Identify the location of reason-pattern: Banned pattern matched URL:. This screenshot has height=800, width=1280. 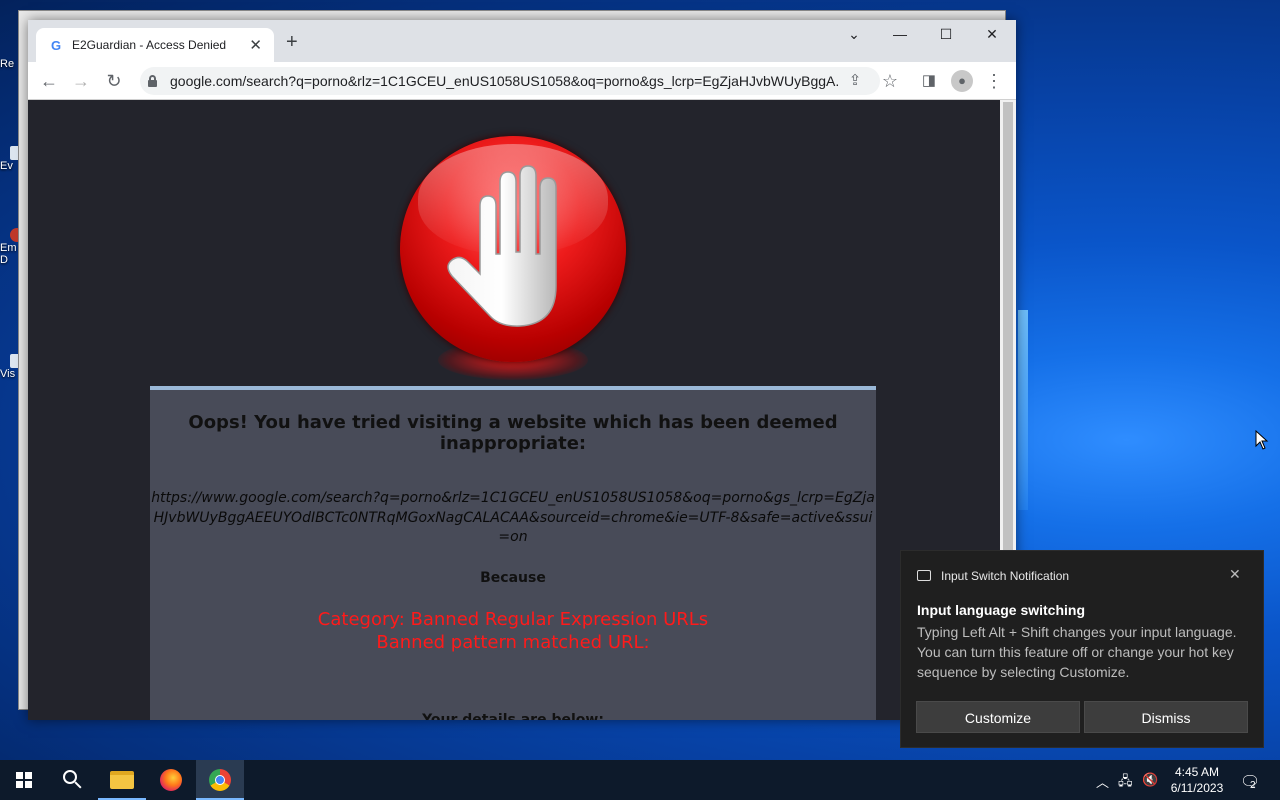
(513, 642).